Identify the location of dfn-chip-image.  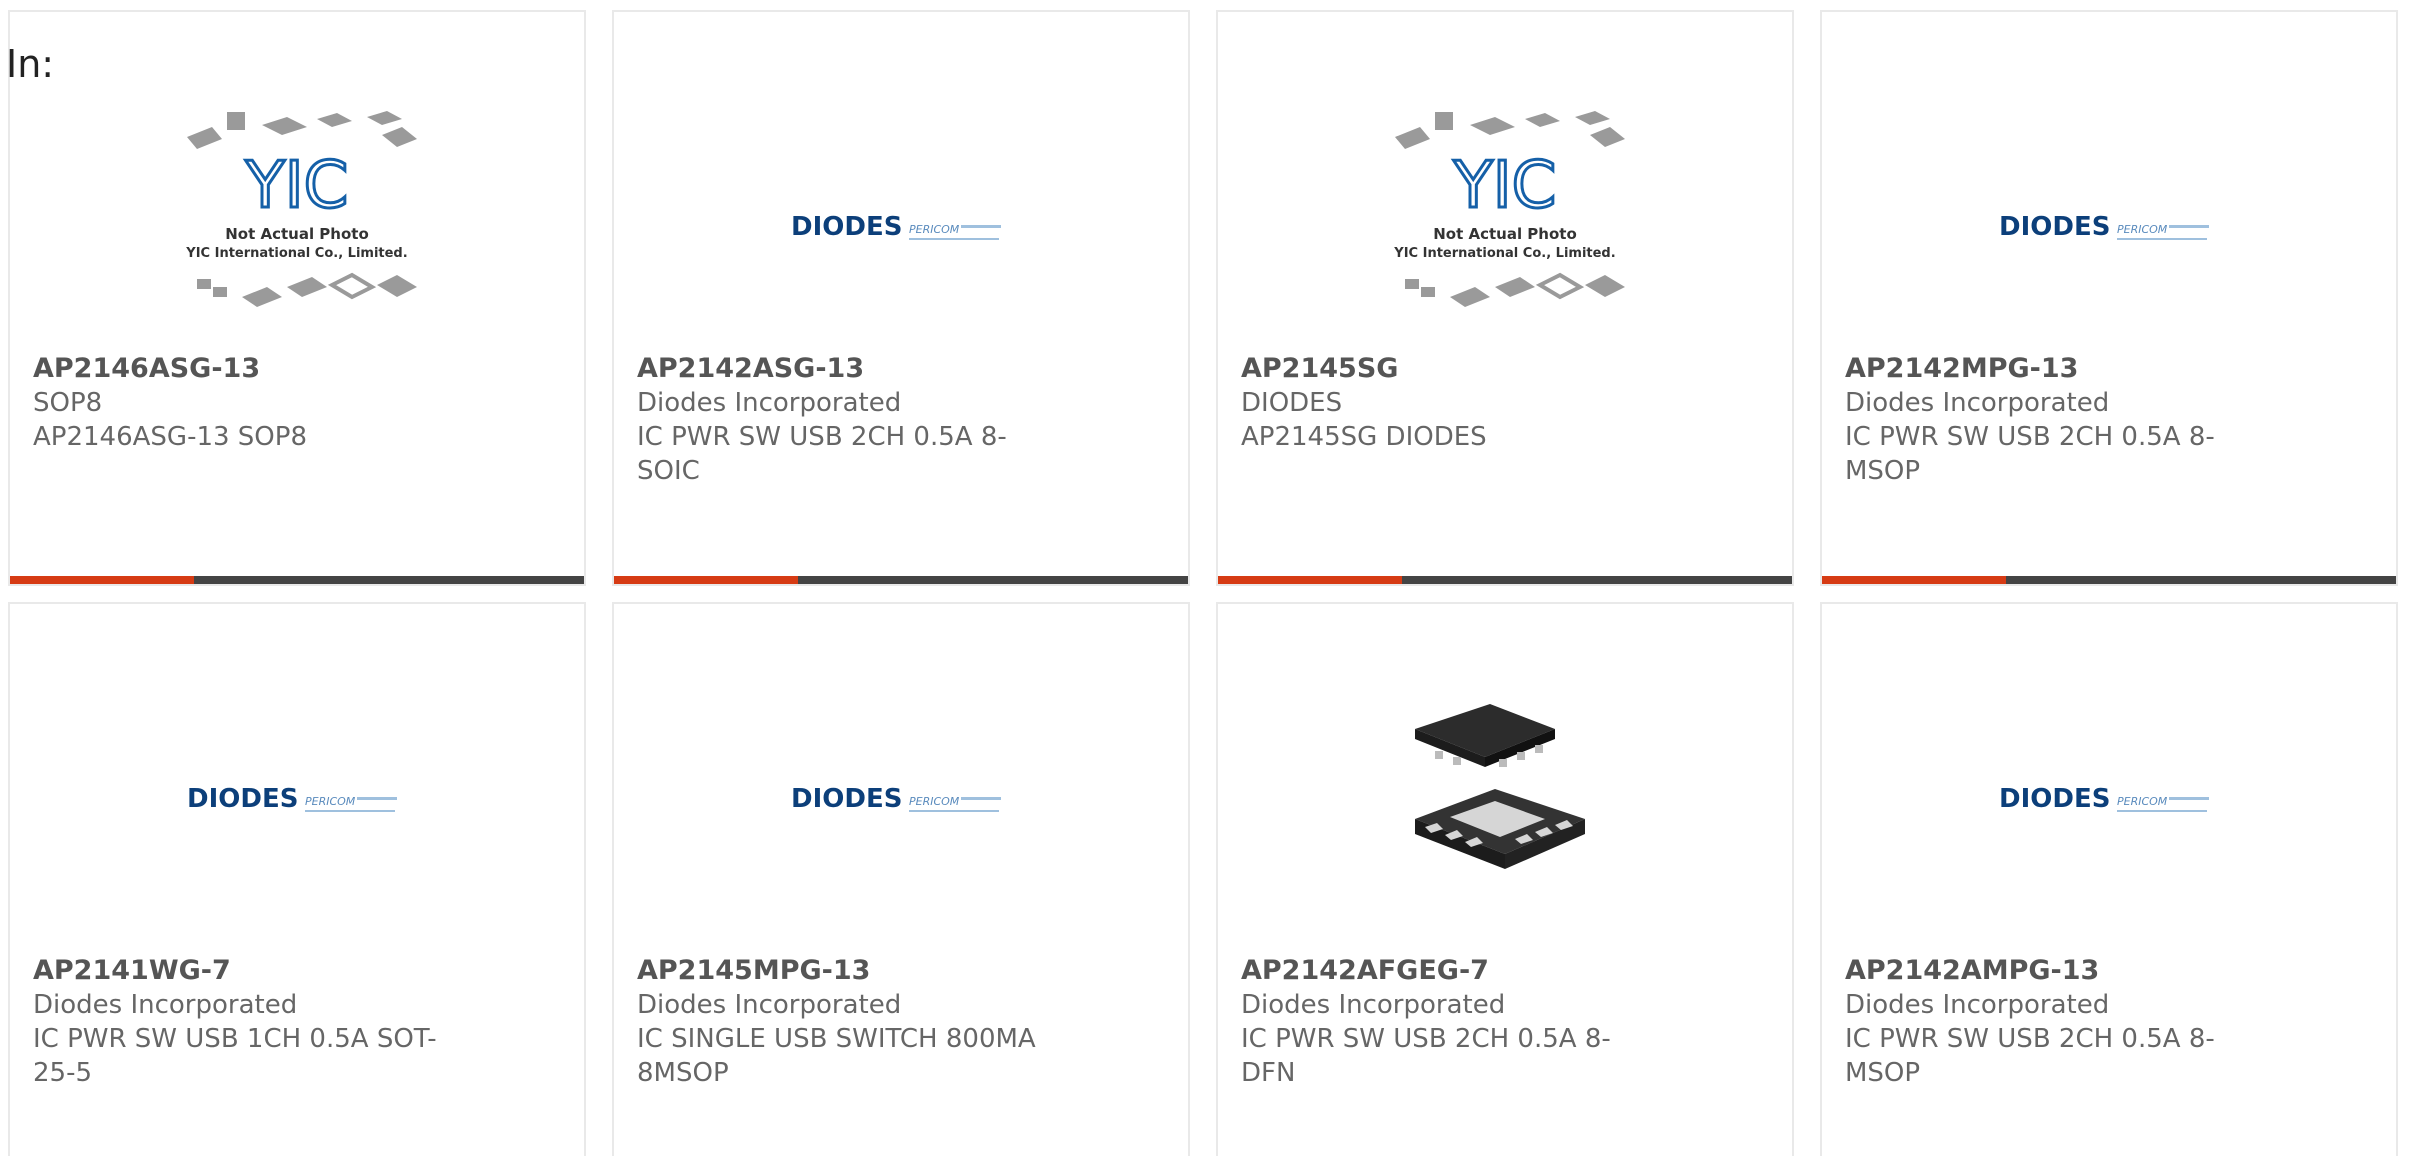
(1500, 786).